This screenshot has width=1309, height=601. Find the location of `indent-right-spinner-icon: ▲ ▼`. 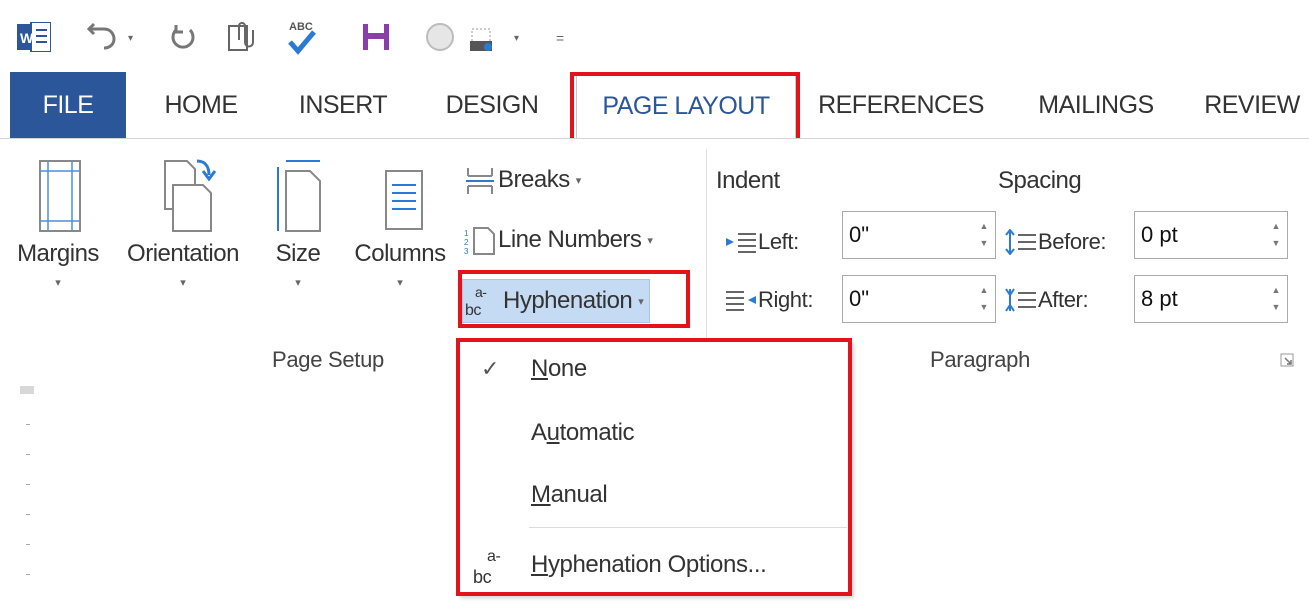

indent-right-spinner-icon: ▲ ▼ is located at coordinates (984, 299).